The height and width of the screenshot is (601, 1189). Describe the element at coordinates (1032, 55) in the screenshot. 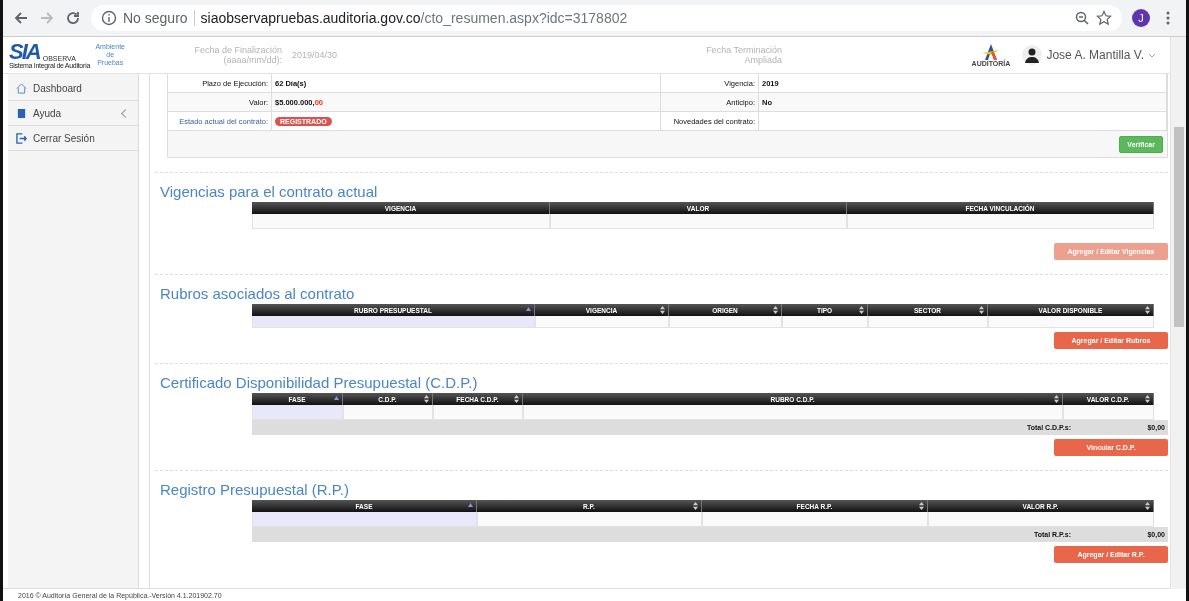

I see `user-icon` at that location.